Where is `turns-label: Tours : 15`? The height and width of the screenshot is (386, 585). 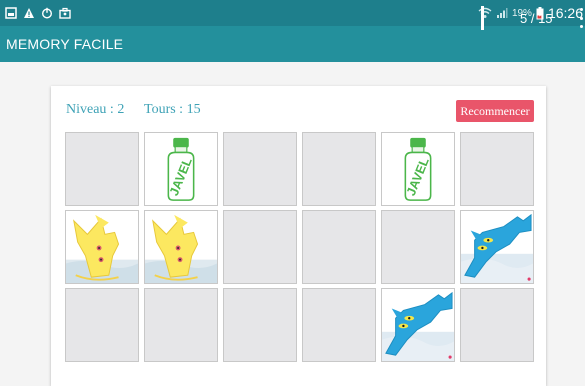
turns-label: Tours : 15 is located at coordinates (172, 109).